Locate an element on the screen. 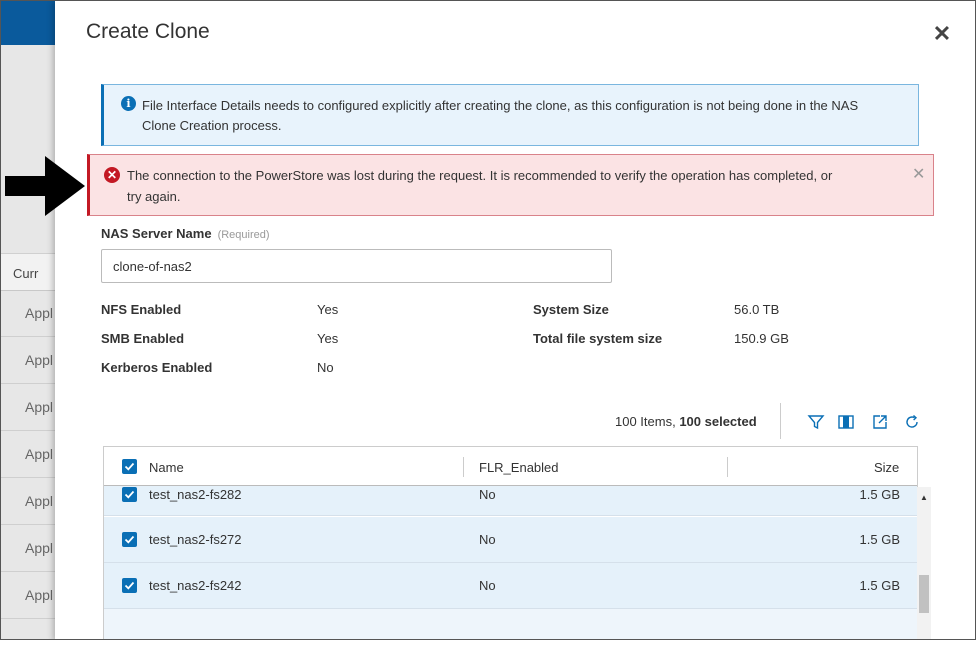  table-row: test_nas2-fs282 No 1.5 GB is located at coordinates (510, 501).